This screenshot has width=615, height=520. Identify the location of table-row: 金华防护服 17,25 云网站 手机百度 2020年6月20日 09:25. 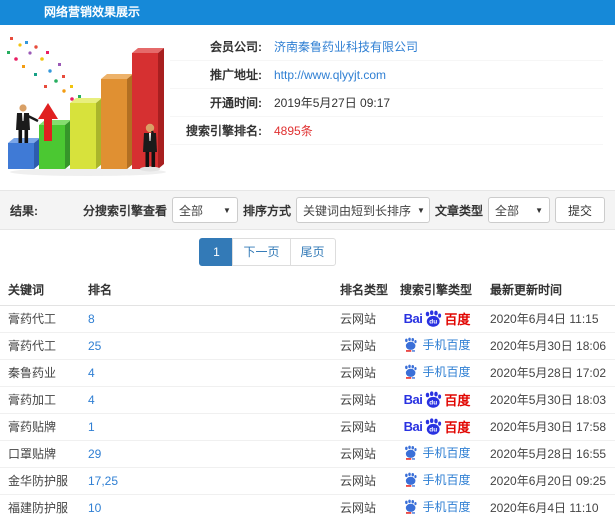
(307, 481).